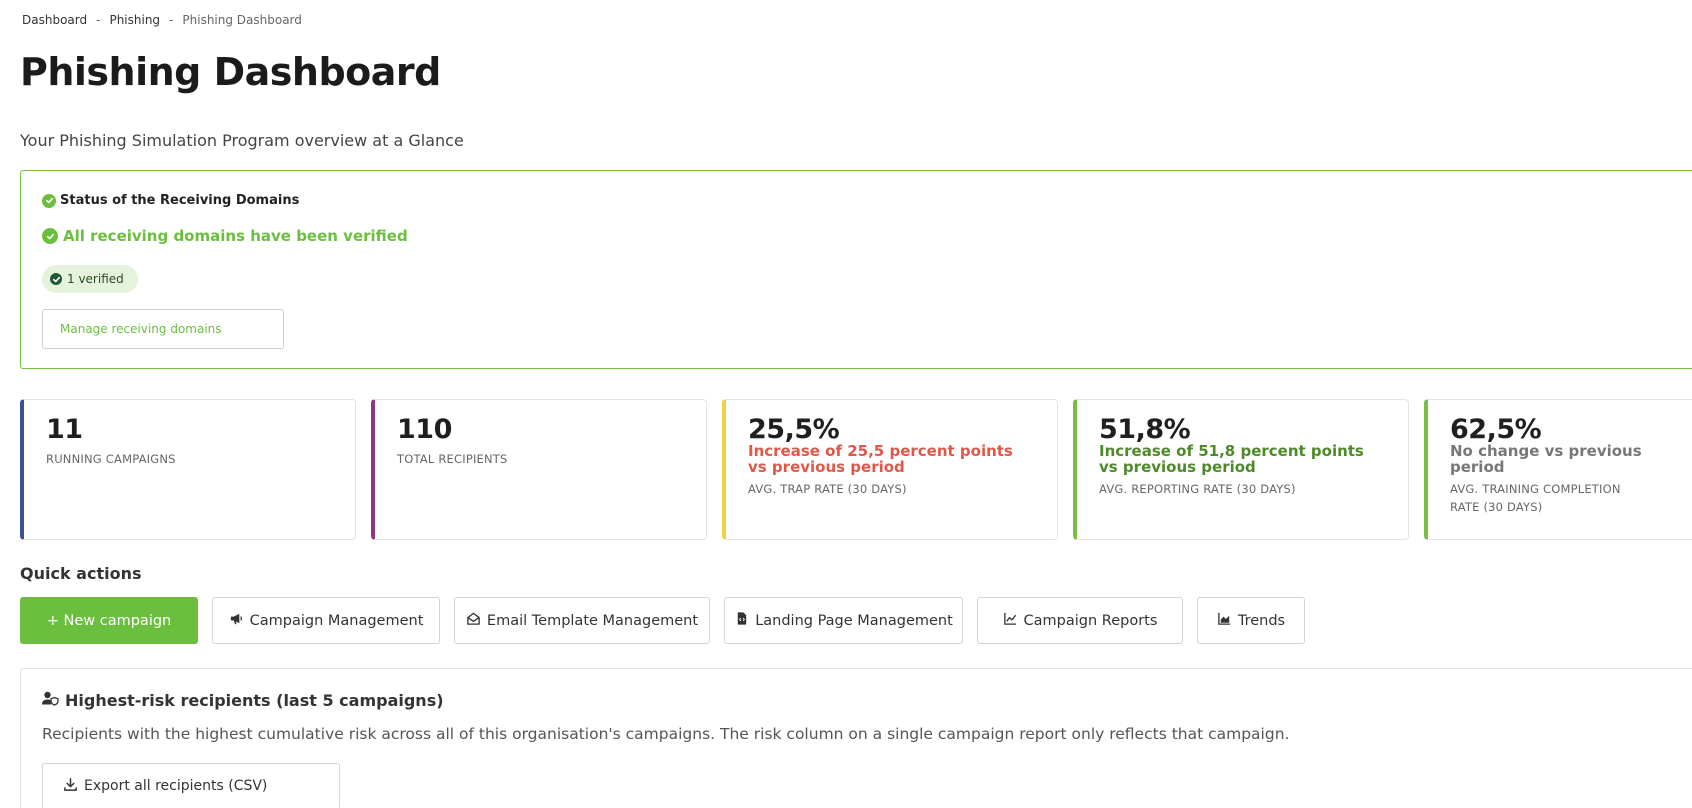 This screenshot has width=1692, height=808. What do you see at coordinates (50, 700) in the screenshot?
I see `user-shield-icon` at bounding box center [50, 700].